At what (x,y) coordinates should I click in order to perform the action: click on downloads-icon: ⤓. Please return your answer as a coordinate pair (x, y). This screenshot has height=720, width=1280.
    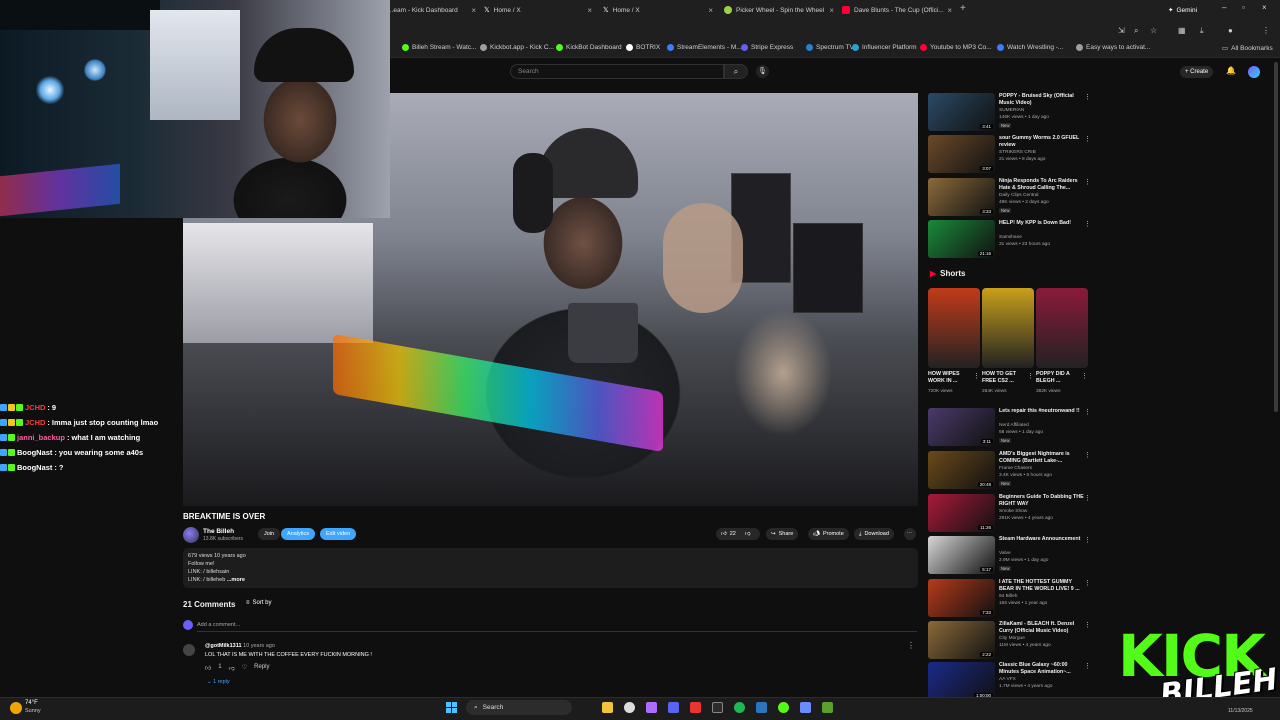
    Looking at the image, I should click on (1202, 31).